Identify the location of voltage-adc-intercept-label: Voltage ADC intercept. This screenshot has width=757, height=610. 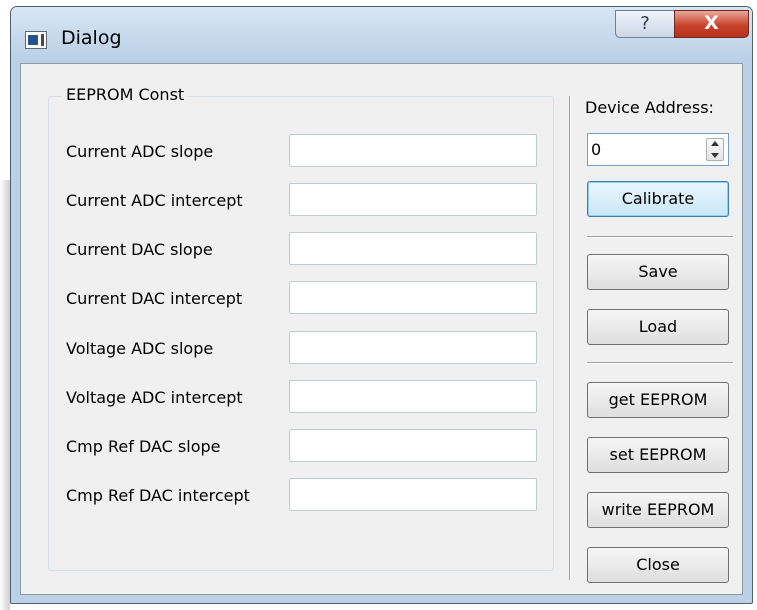
(154, 397).